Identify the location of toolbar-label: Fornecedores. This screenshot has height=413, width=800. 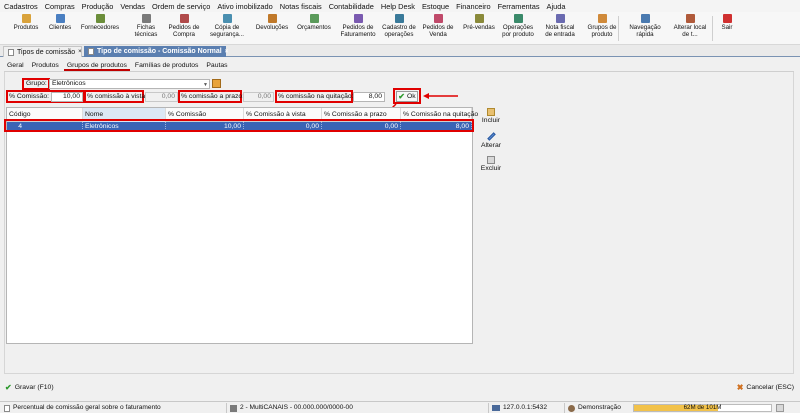
(100, 27).